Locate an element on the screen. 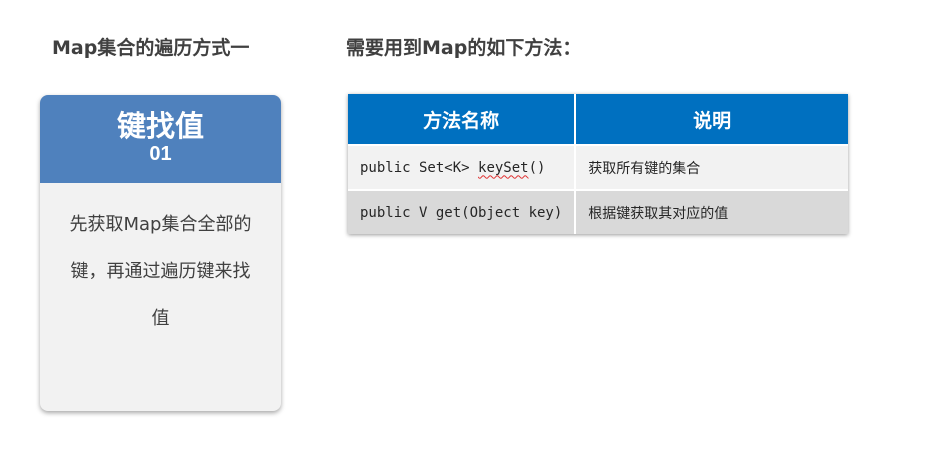 The image size is (930, 451). table-row: public Set<K> keySet() 获取所有键的集合 is located at coordinates (598, 167).